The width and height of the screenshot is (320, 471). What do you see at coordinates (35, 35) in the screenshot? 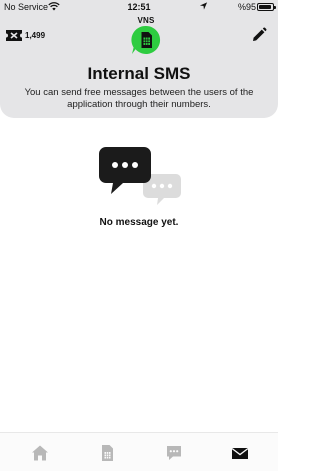
I see `credits-count: 1,499` at bounding box center [35, 35].